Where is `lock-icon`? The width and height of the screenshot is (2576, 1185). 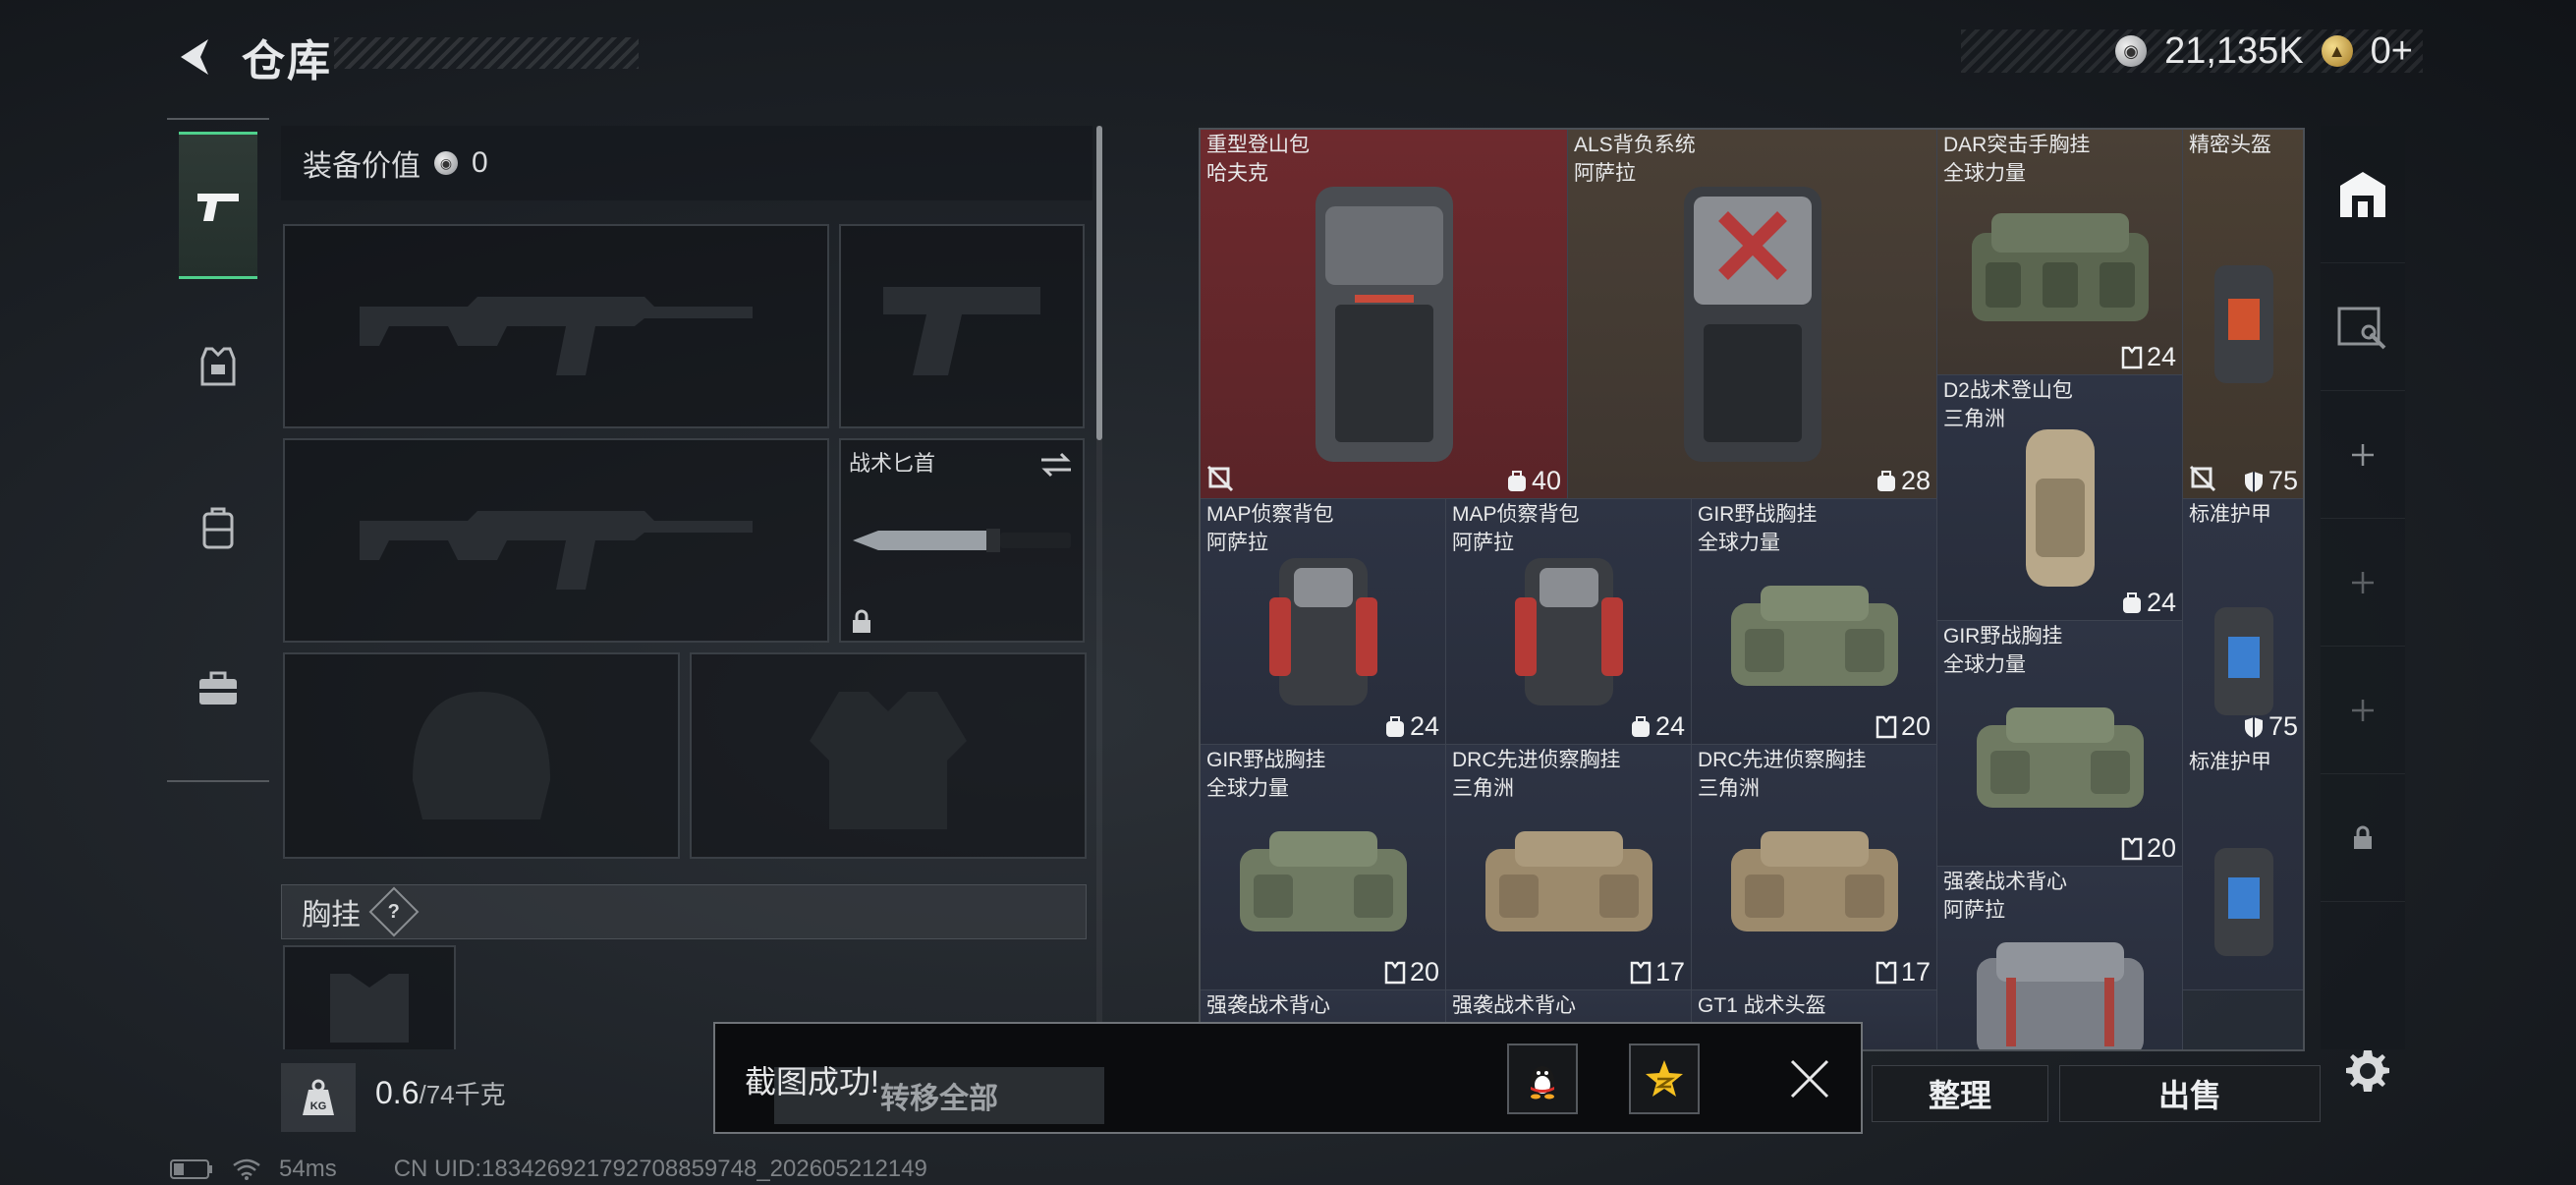 lock-icon is located at coordinates (861, 621).